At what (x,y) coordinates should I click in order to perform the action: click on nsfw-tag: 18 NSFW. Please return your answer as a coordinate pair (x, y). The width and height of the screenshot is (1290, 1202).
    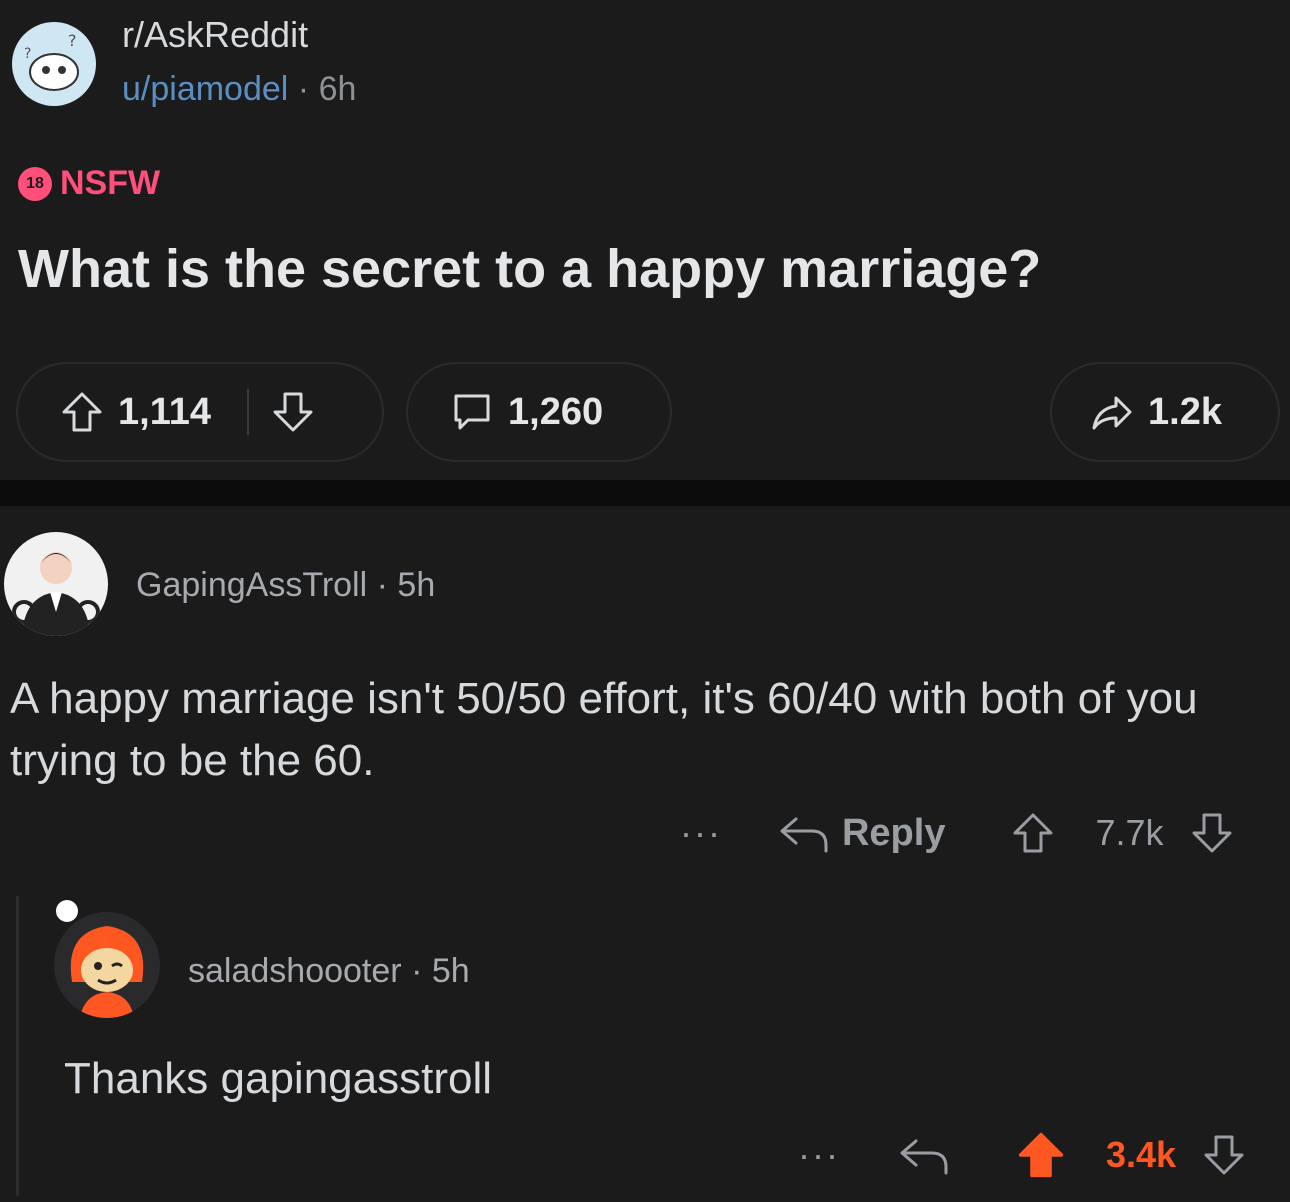
    Looking at the image, I should click on (89, 183).